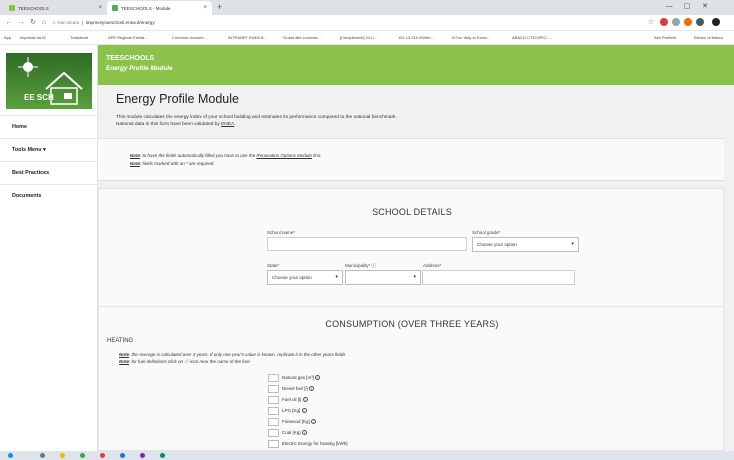 Image resolution: width=734 pixels, height=460 pixels. I want to click on tab-title: TEESCHOOLS, so click(33, 8).